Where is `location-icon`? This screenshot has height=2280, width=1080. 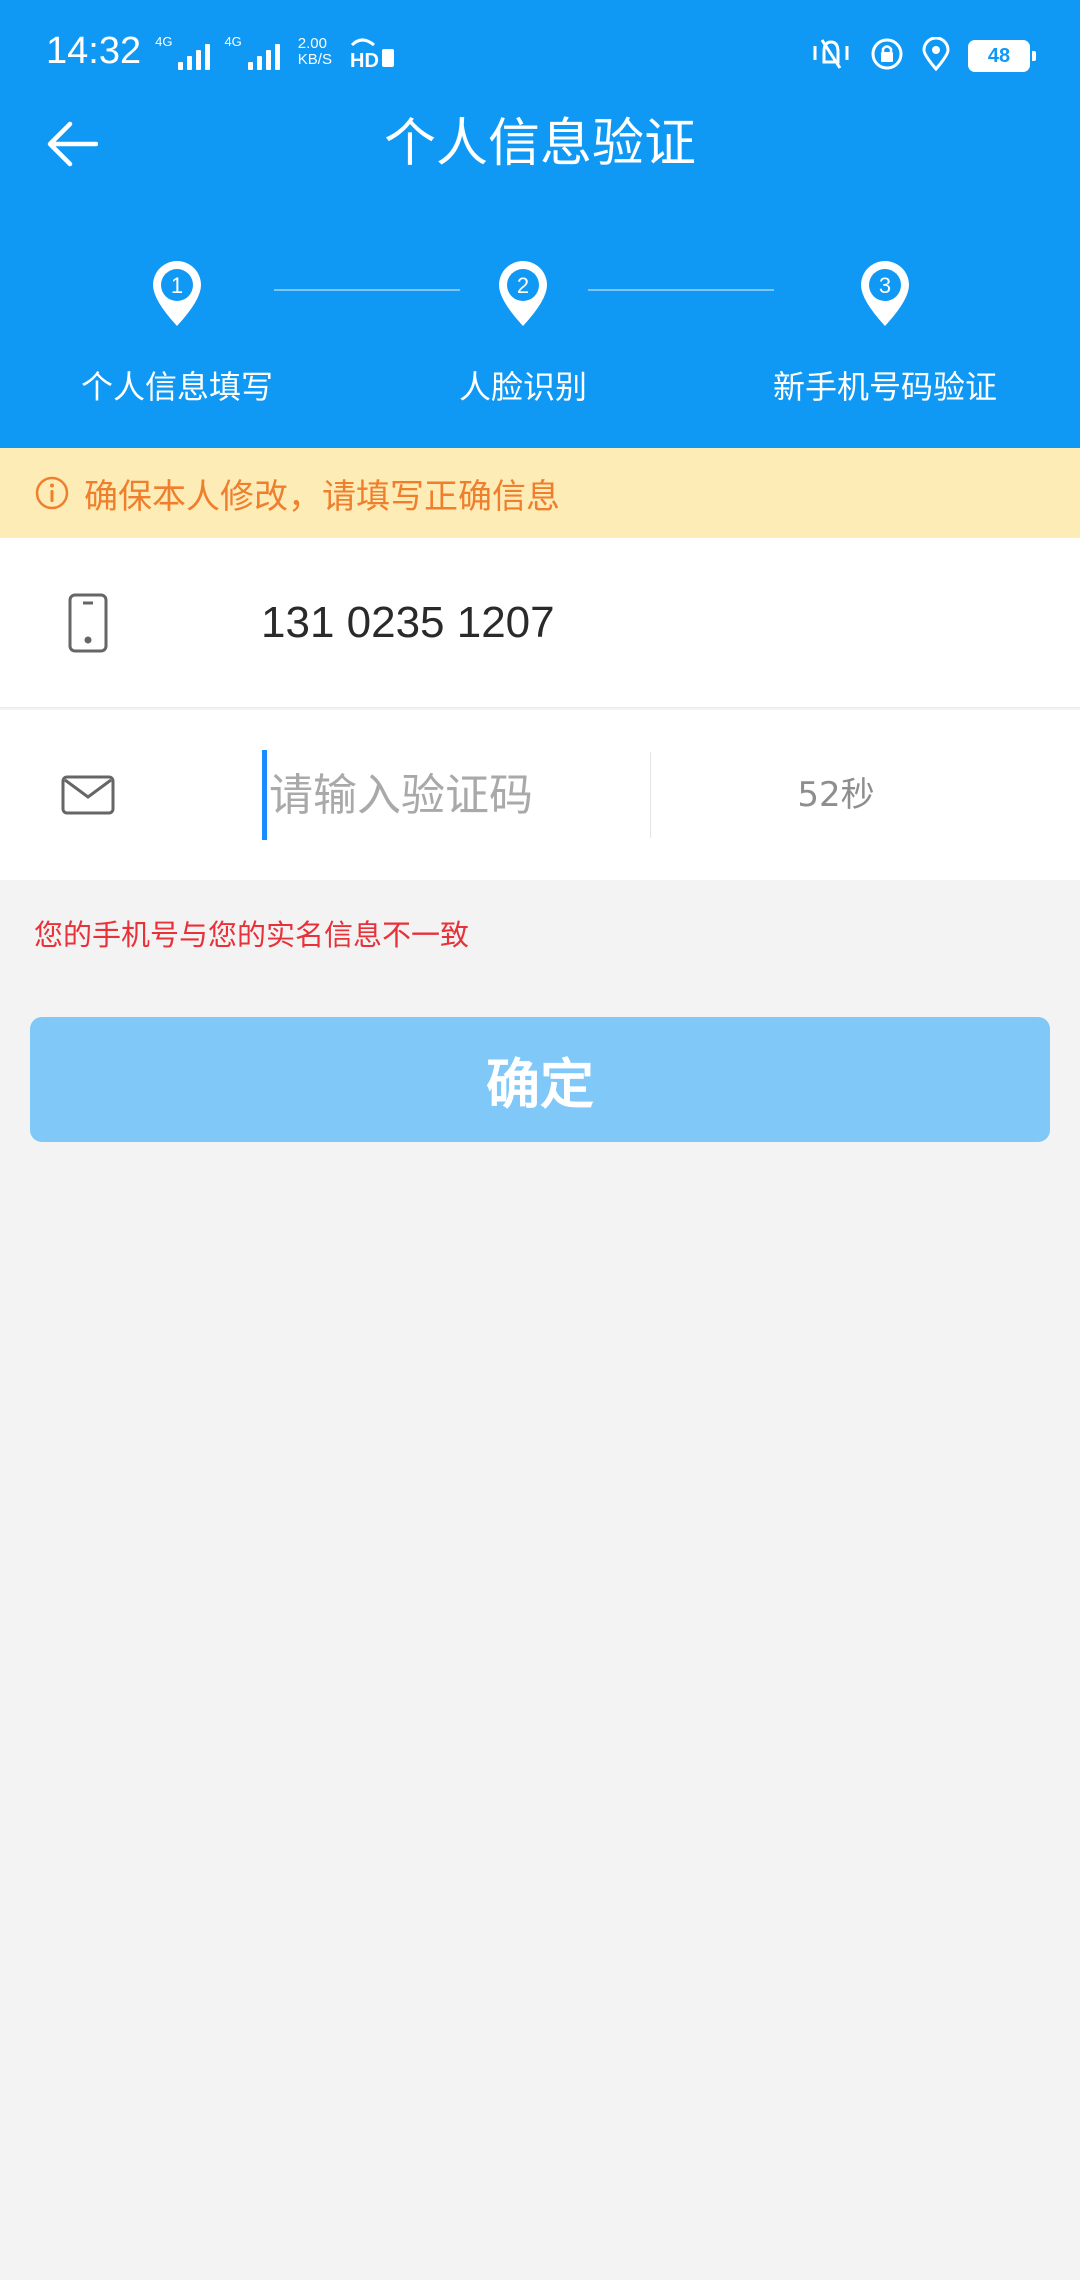
location-icon is located at coordinates (936, 55).